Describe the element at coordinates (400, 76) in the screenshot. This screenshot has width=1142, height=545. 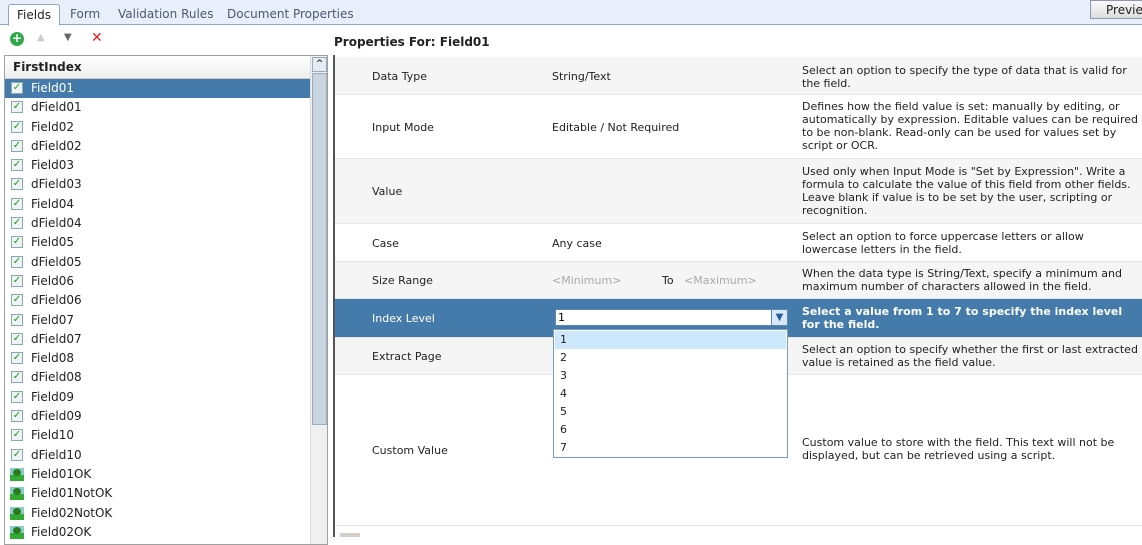
I see `property-label: Data Type` at that location.